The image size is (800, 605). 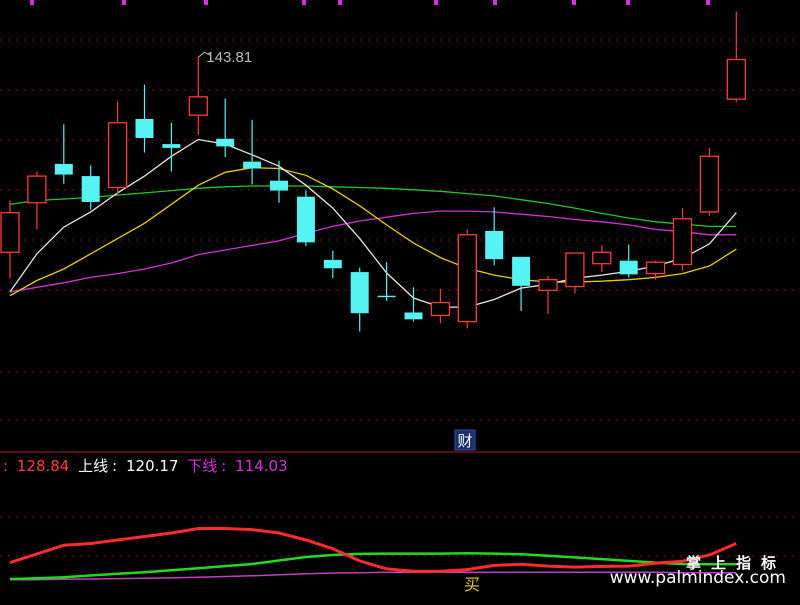 I want to click on indicator-main-line, so click(x=373, y=550).